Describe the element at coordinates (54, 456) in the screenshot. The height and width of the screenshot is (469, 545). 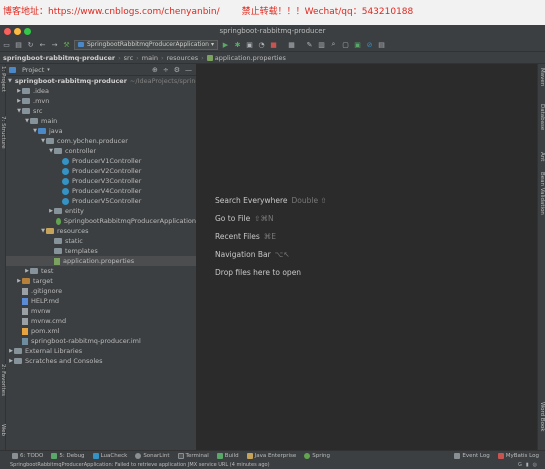
I see `debug-icon` at that location.